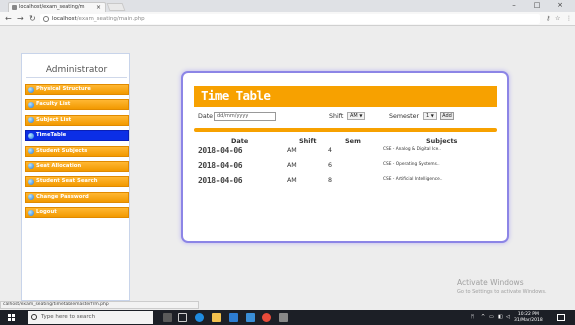 The height and width of the screenshot is (325, 575). What do you see at coordinates (77, 213) in the screenshot?
I see `sidebar-item-logout: Logout` at bounding box center [77, 213].